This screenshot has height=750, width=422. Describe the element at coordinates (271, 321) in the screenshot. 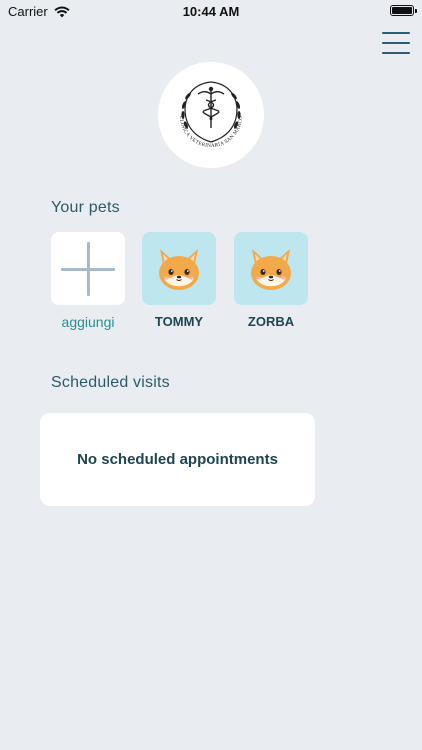

I see `pet-name-zorba: ZORBA` at that location.